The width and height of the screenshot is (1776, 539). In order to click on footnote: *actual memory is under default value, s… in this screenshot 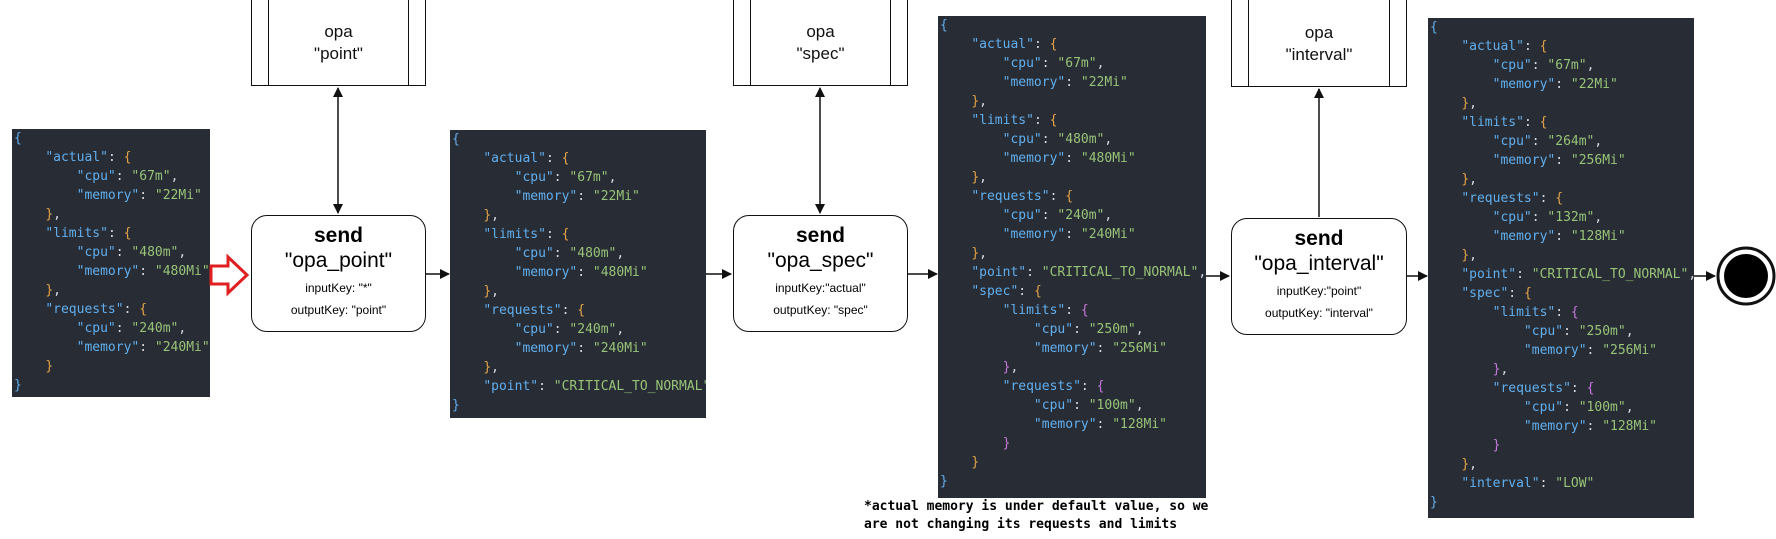, I will do `click(1036, 515)`.